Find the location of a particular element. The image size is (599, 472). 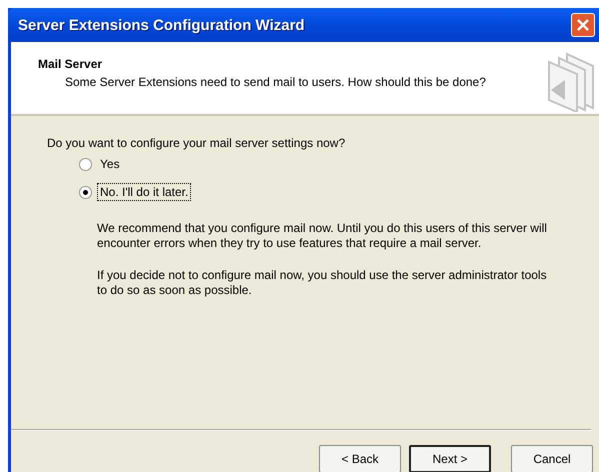

info-paragraph: We recommend that you configure mail now. Until you do this users of this server will encounter errors when they try to use features that require a mail server. is located at coordinates (322, 236).